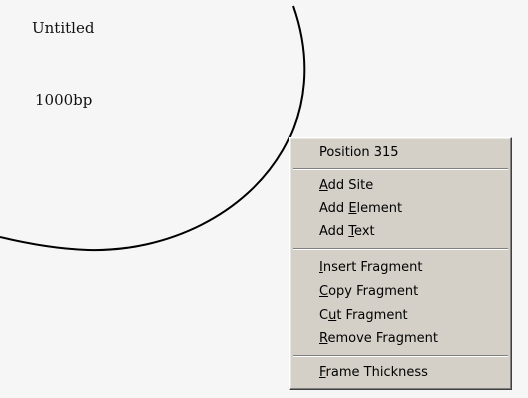 The height and width of the screenshot is (398, 528). What do you see at coordinates (400, 316) in the screenshot?
I see `menu-item-cut-fragment: Cut Fragment` at bounding box center [400, 316].